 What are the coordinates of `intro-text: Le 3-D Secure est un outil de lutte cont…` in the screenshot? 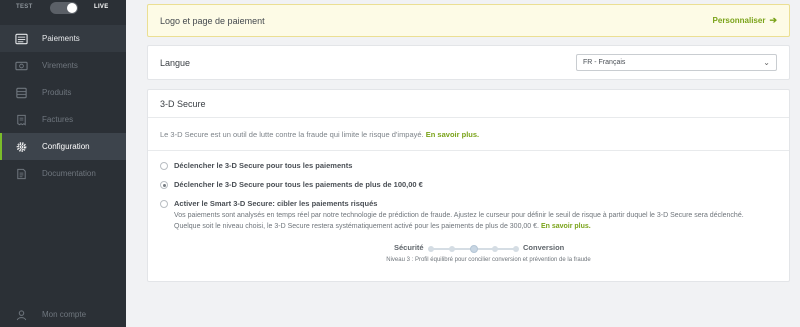 It's located at (292, 134).